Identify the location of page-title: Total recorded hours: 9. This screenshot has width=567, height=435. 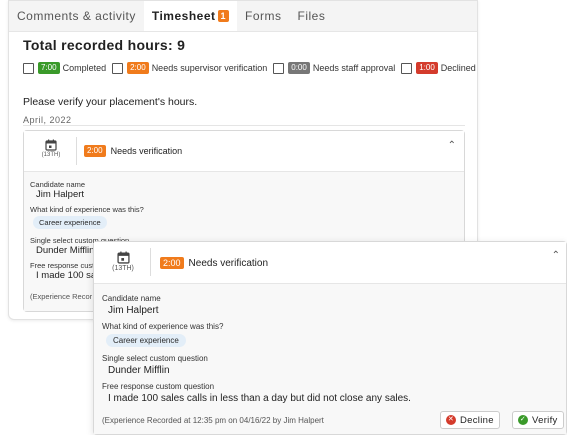
(104, 45).